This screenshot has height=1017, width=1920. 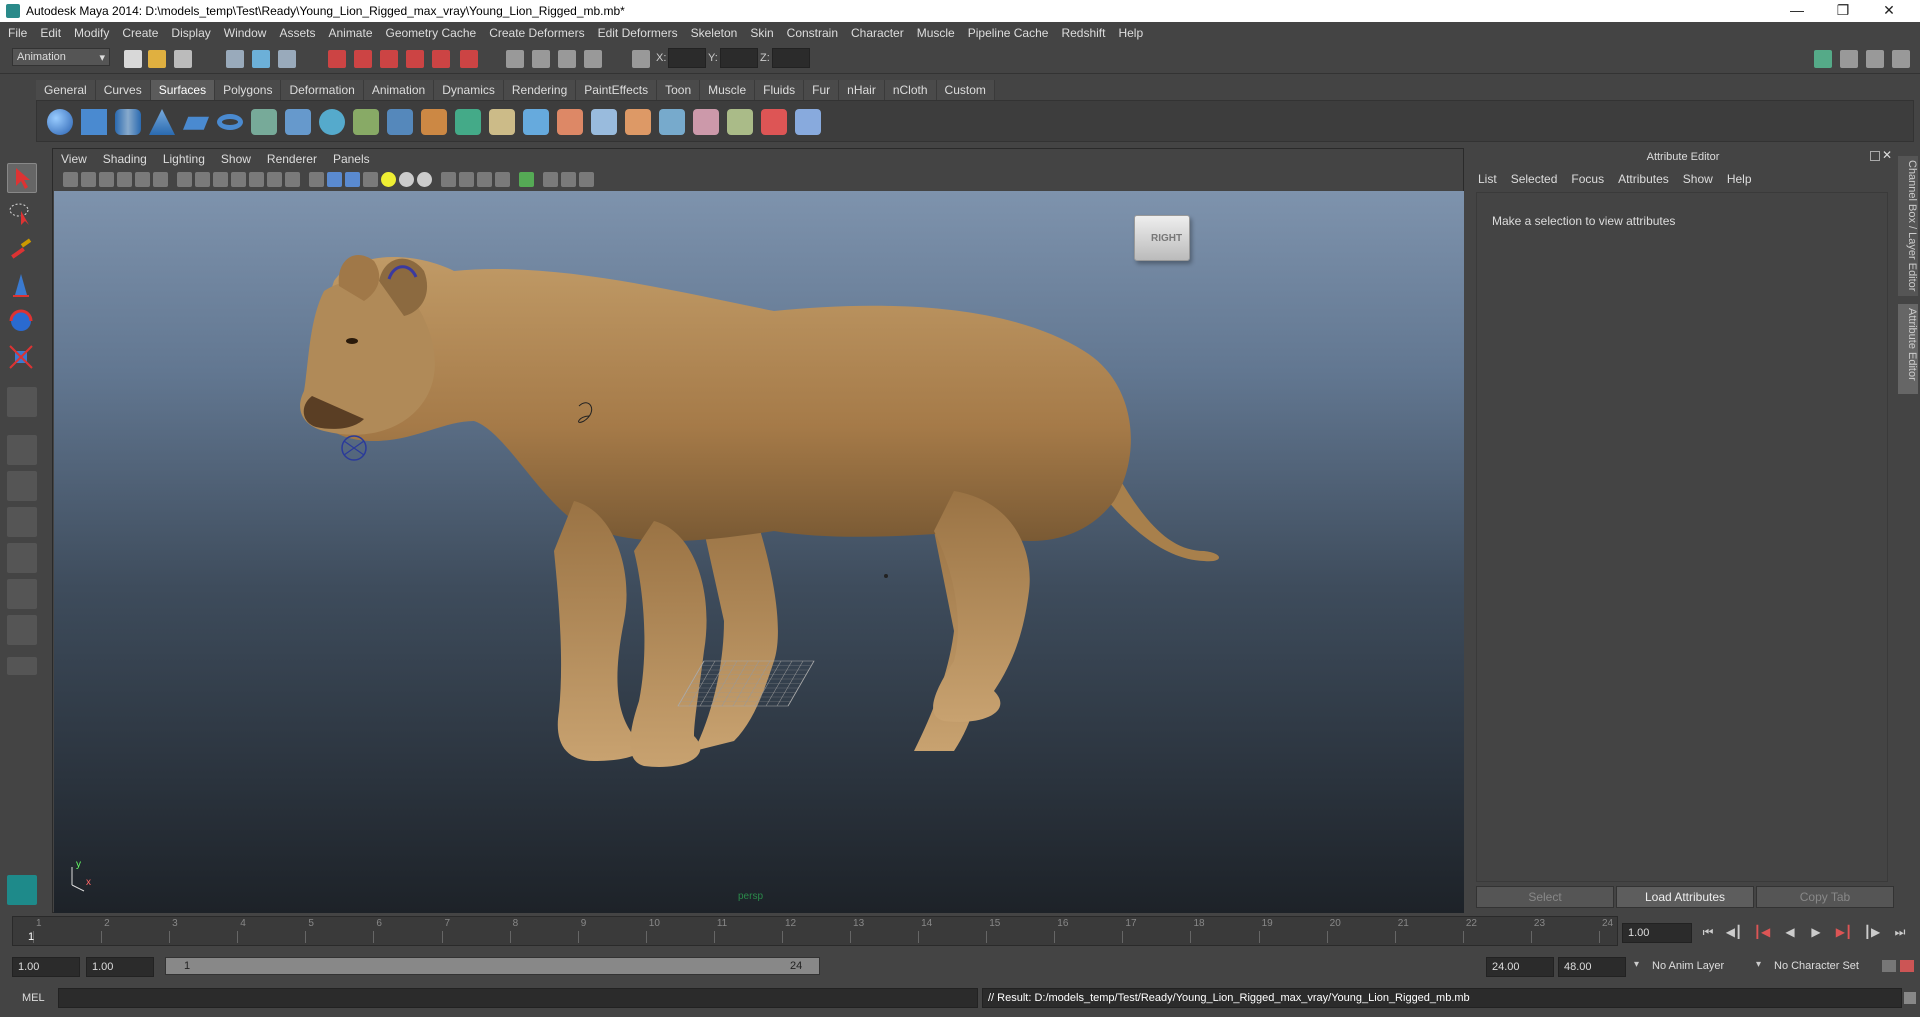 What do you see at coordinates (774, 122) in the screenshot?
I see `insert-isoparms-icon` at bounding box center [774, 122].